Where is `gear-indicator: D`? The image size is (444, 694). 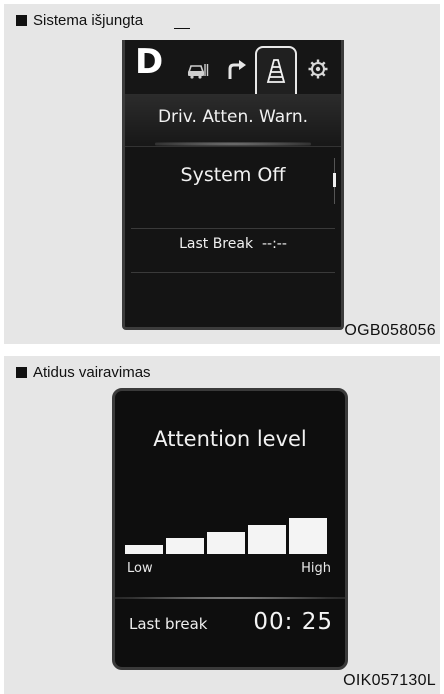
gear-indicator: D is located at coordinates (149, 62).